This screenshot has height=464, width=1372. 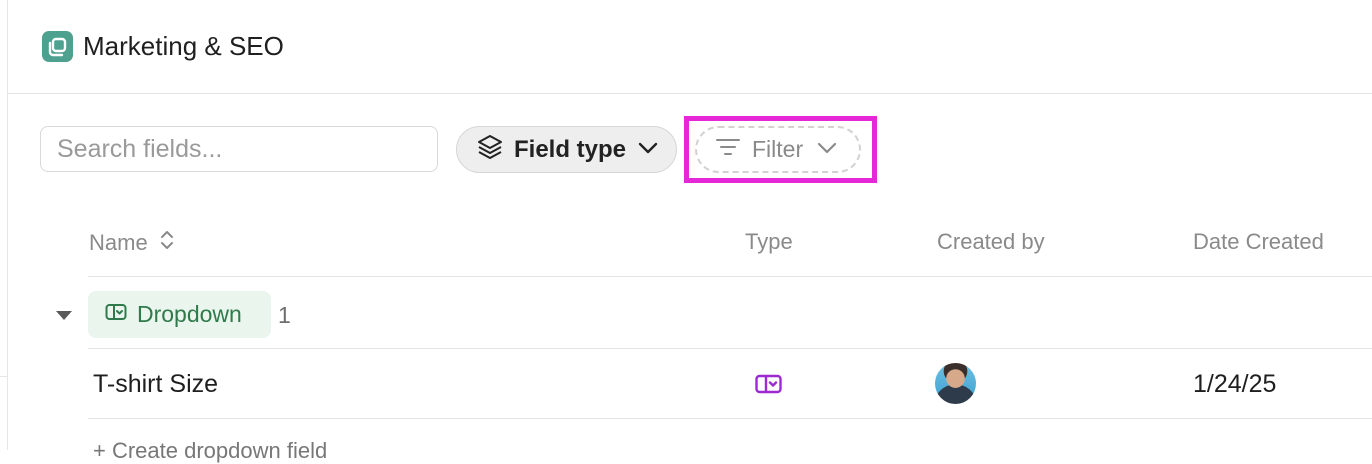 What do you see at coordinates (57, 46) in the screenshot?
I see `space-icon` at bounding box center [57, 46].